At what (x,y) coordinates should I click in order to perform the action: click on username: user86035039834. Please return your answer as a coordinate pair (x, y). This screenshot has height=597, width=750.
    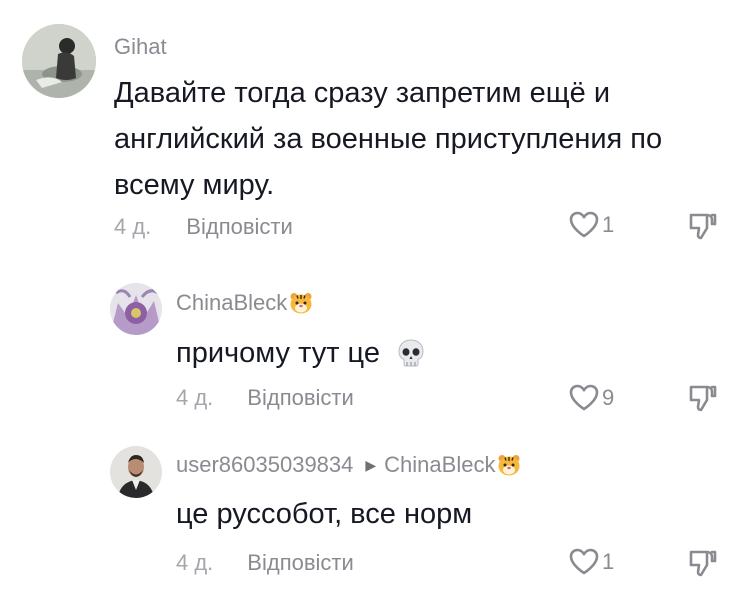
    Looking at the image, I should click on (264, 465).